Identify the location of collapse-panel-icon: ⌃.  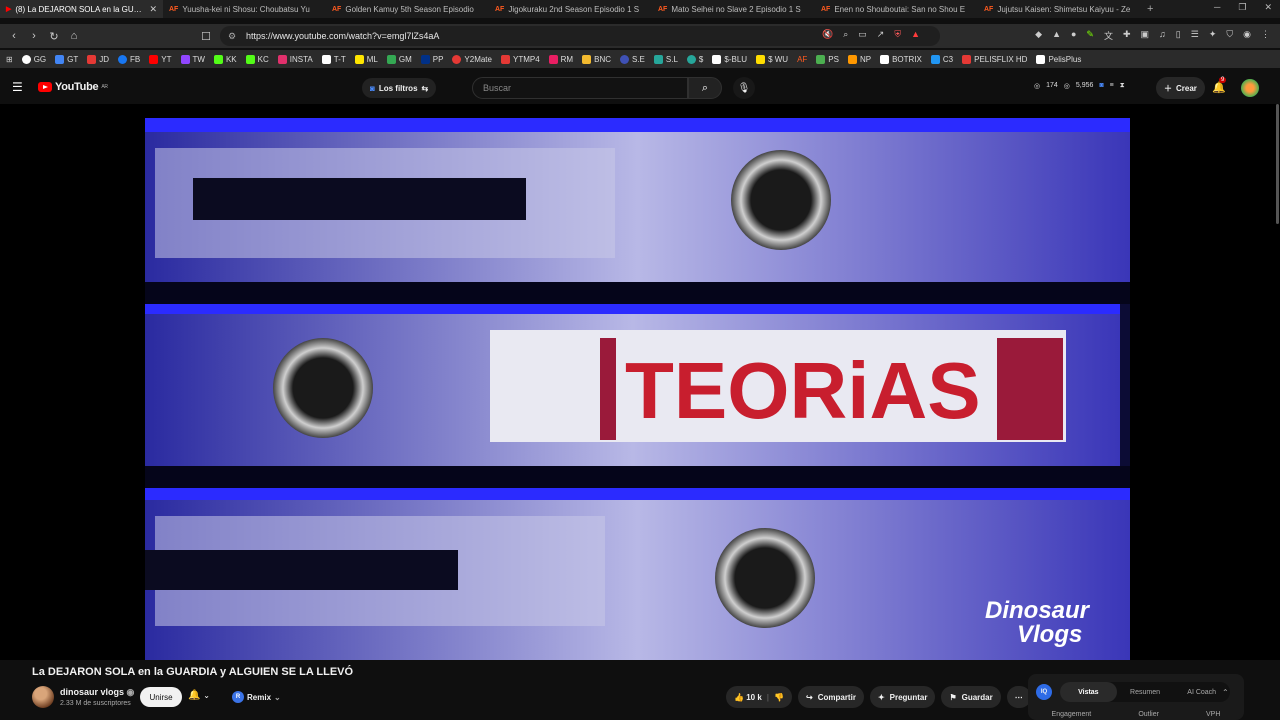
(1225, 692).